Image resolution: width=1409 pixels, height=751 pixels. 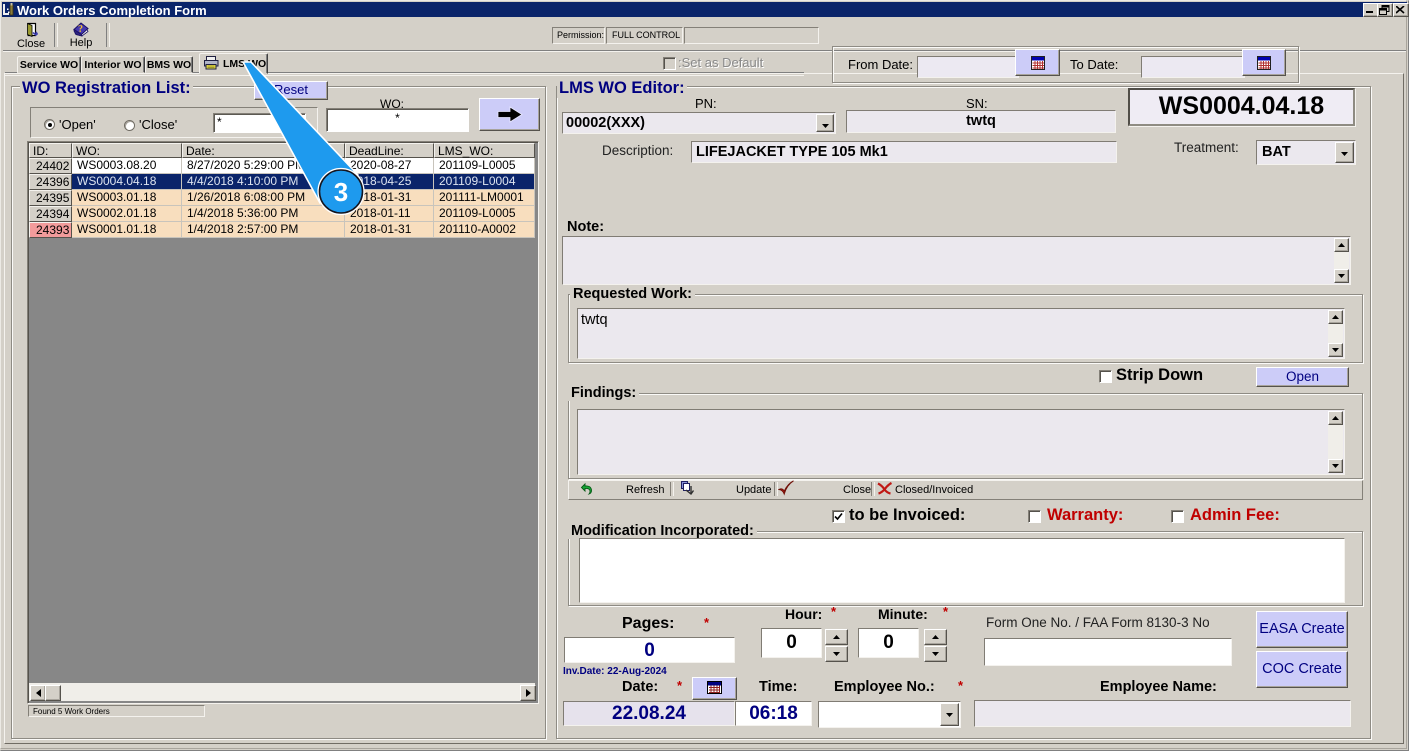 What do you see at coordinates (341, 192) in the screenshot?
I see `svg-text: 3` at bounding box center [341, 192].